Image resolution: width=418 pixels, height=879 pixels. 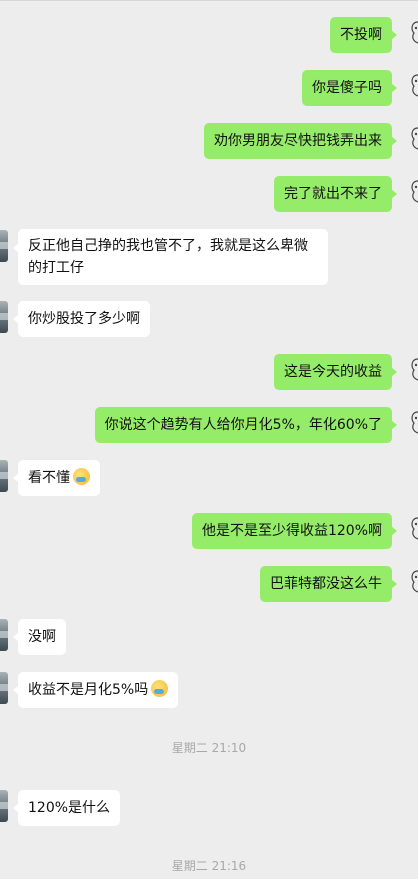 What do you see at coordinates (209, 584) in the screenshot?
I see `message-row: 巴菲特都没这么牛` at bounding box center [209, 584].